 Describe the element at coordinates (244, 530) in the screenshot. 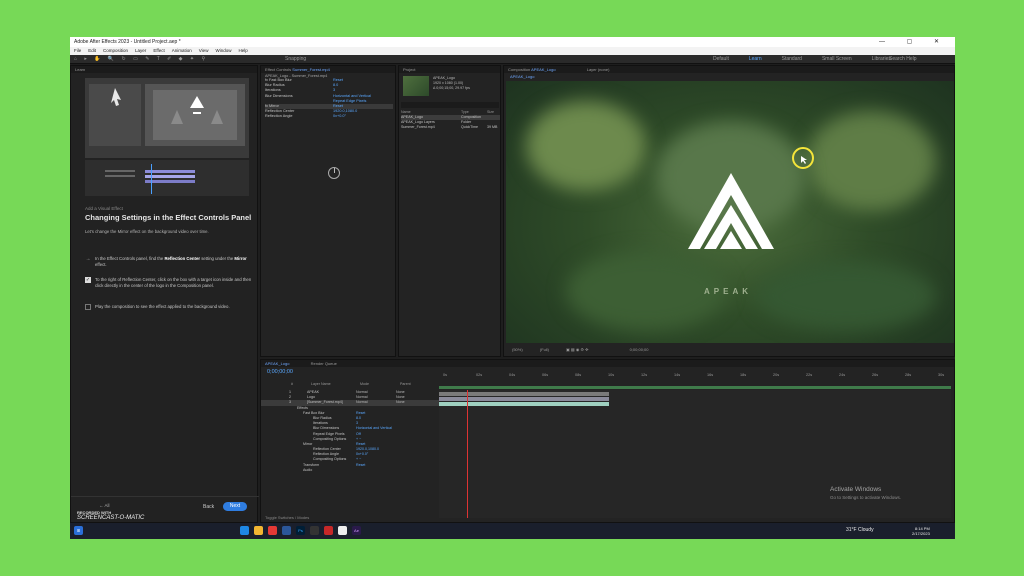

I see `edge-icon` at that location.